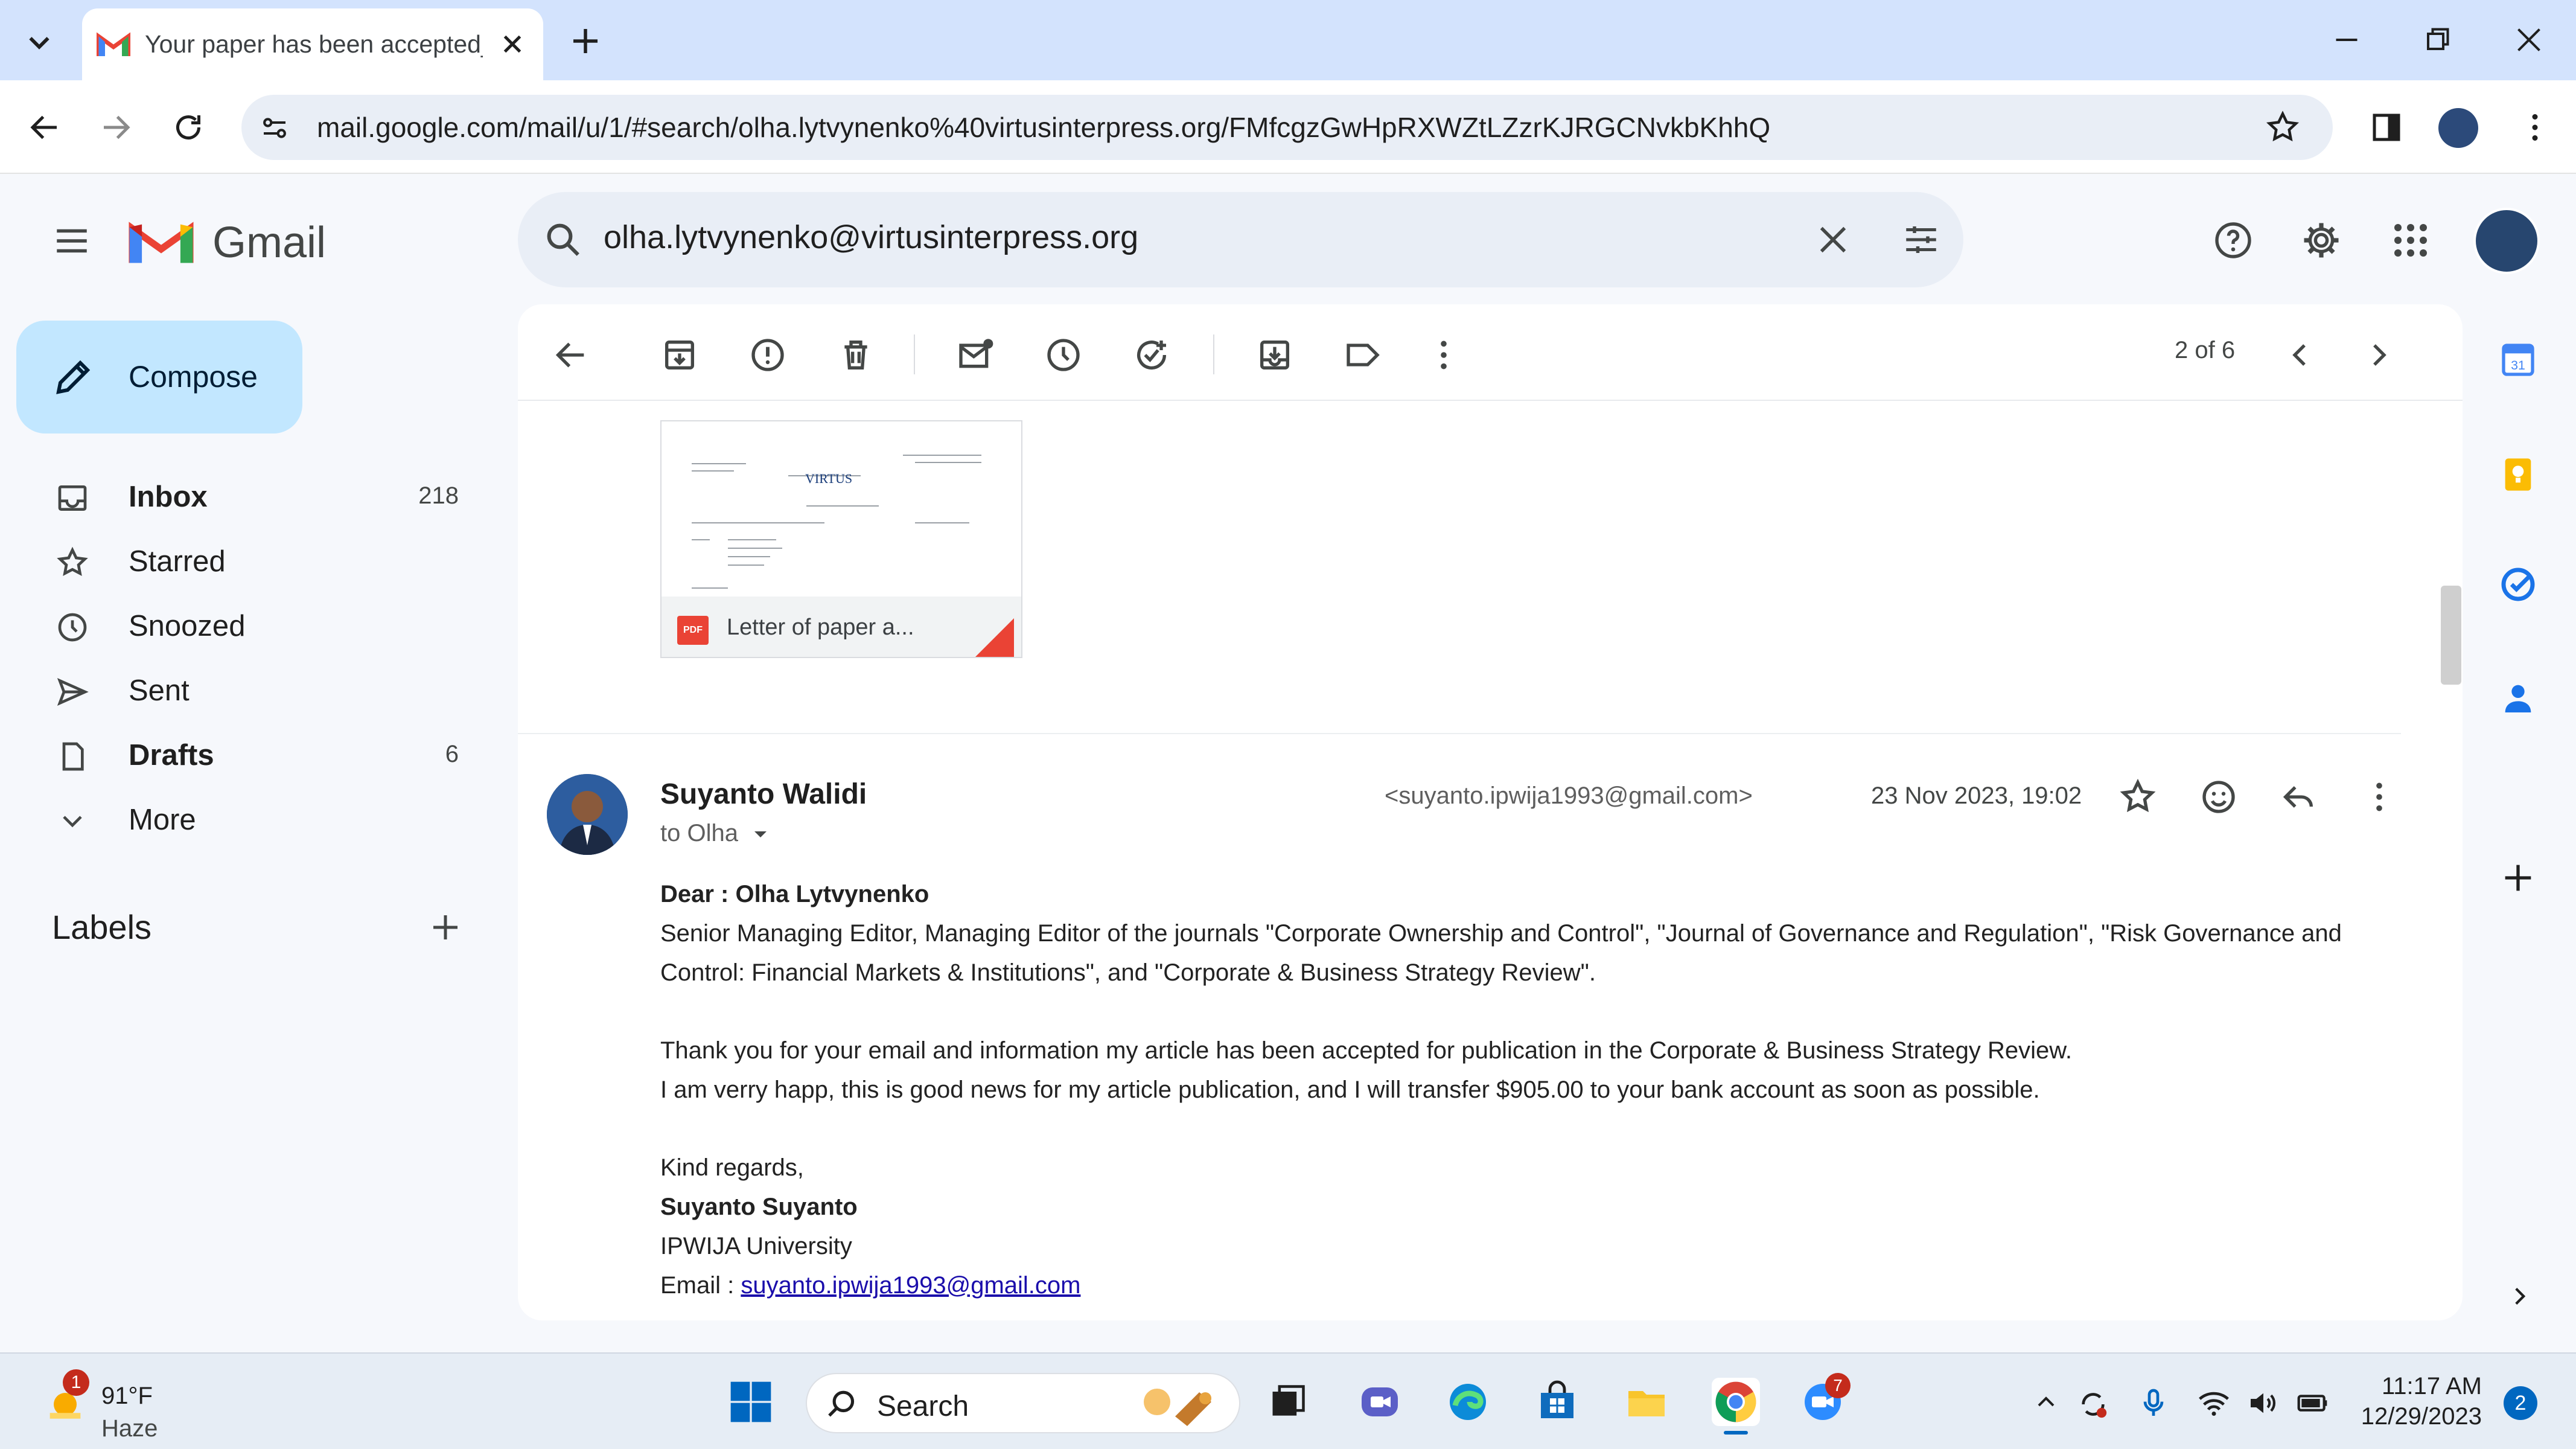 The height and width of the screenshot is (1449, 2576). I want to click on hide-side-panel-icon, so click(2520, 1296).